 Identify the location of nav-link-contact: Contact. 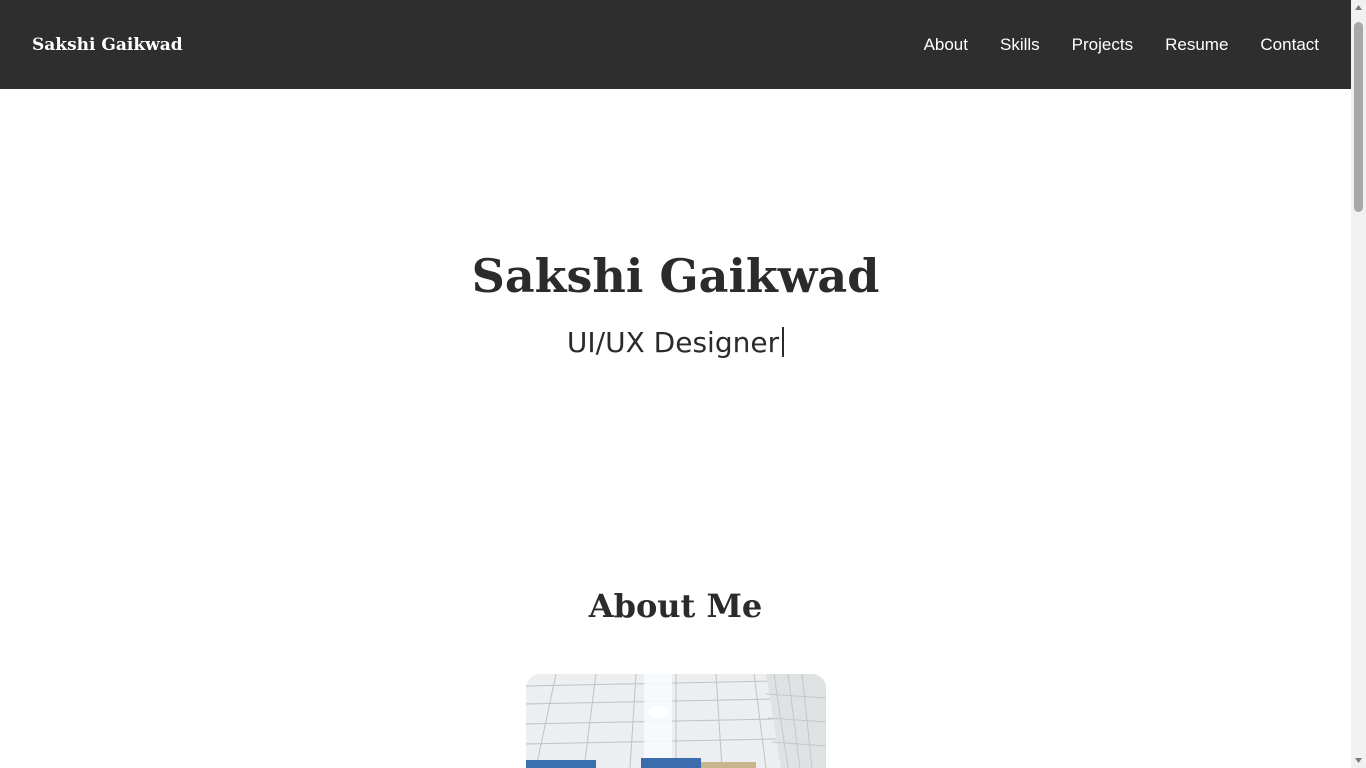
(1289, 44).